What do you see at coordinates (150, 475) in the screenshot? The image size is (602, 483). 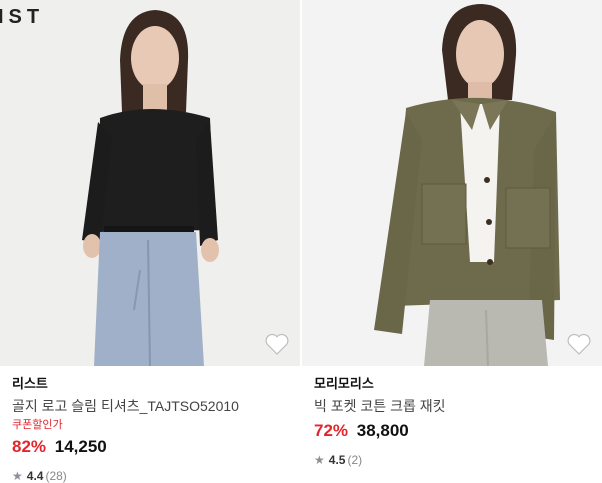 I see `rating-row: ★ 4.4 (28)` at bounding box center [150, 475].